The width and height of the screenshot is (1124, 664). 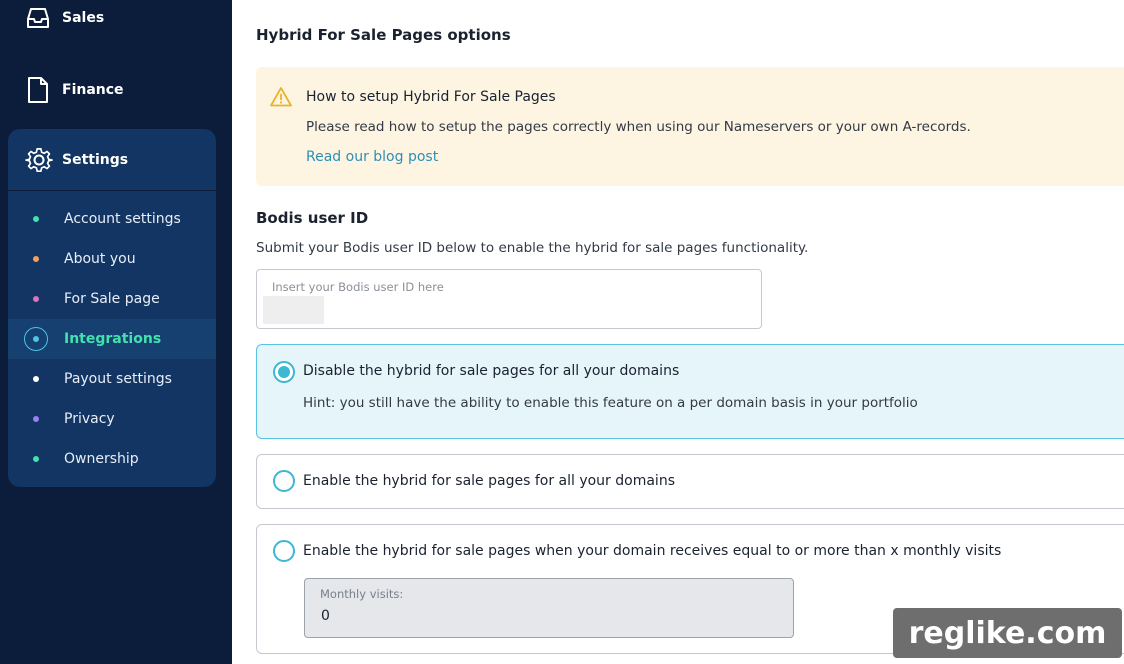 I want to click on sidebar-item-account-settings: Account settings, so click(x=112, y=219).